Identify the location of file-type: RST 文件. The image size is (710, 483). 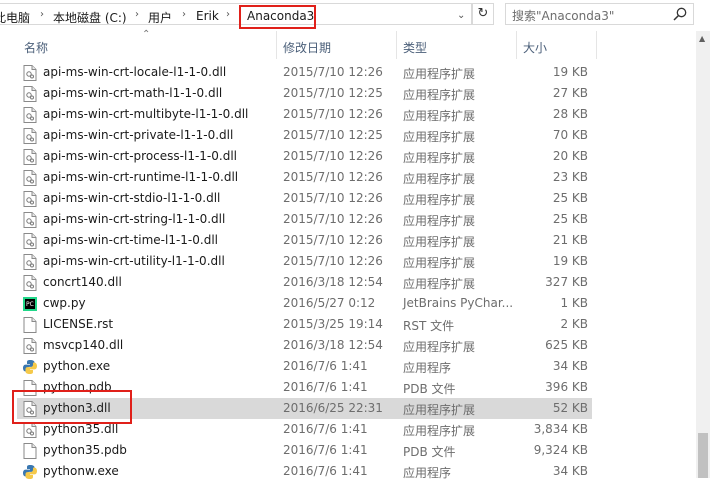
(429, 326).